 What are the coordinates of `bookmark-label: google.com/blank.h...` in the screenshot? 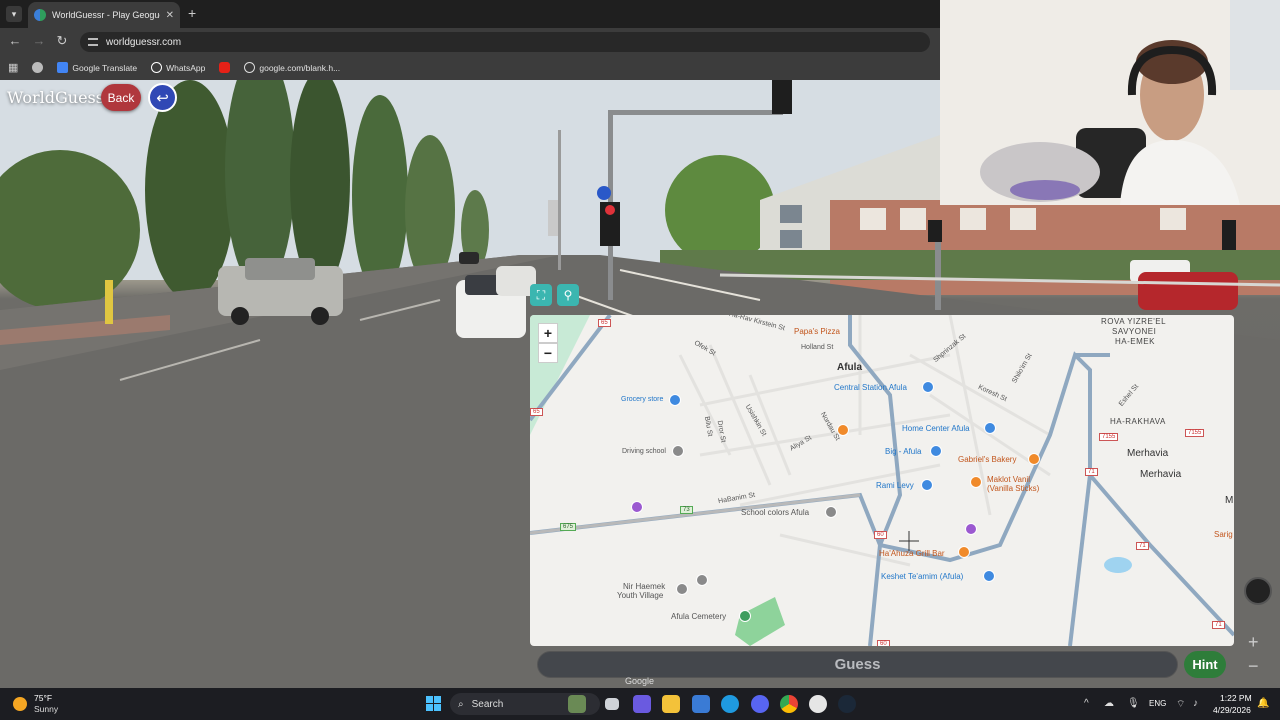 It's located at (300, 67).